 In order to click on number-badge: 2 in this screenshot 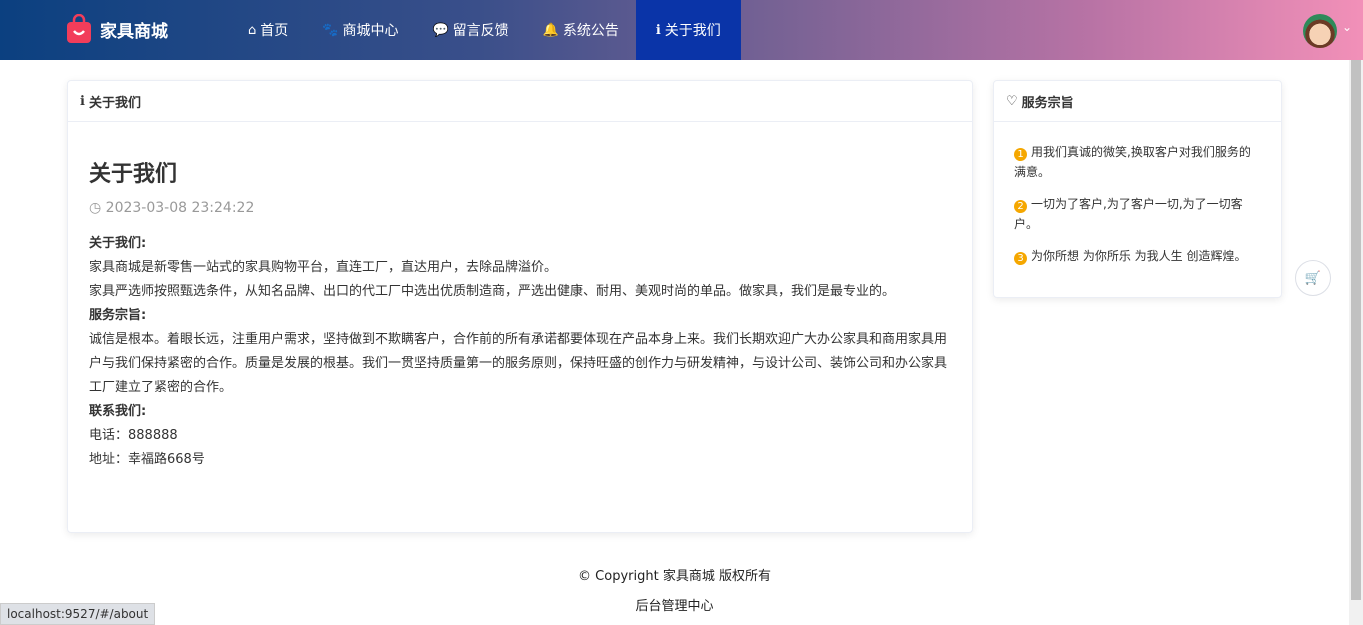, I will do `click(1020, 206)`.